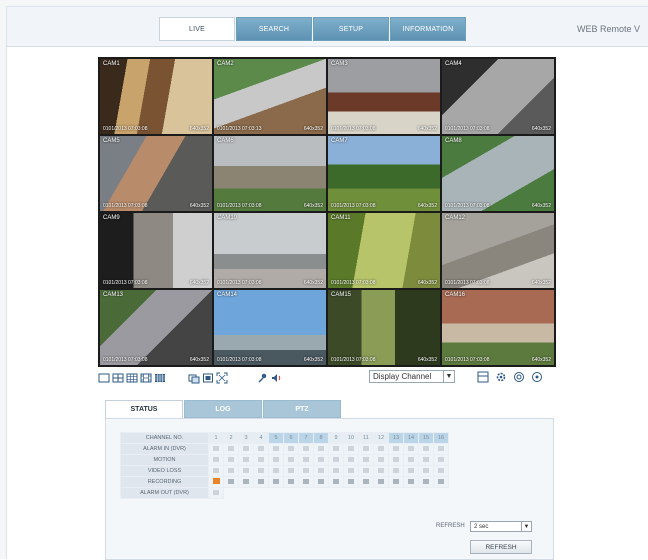  What do you see at coordinates (501, 547) in the screenshot?
I see `refresh-button: REFRESH` at bounding box center [501, 547].